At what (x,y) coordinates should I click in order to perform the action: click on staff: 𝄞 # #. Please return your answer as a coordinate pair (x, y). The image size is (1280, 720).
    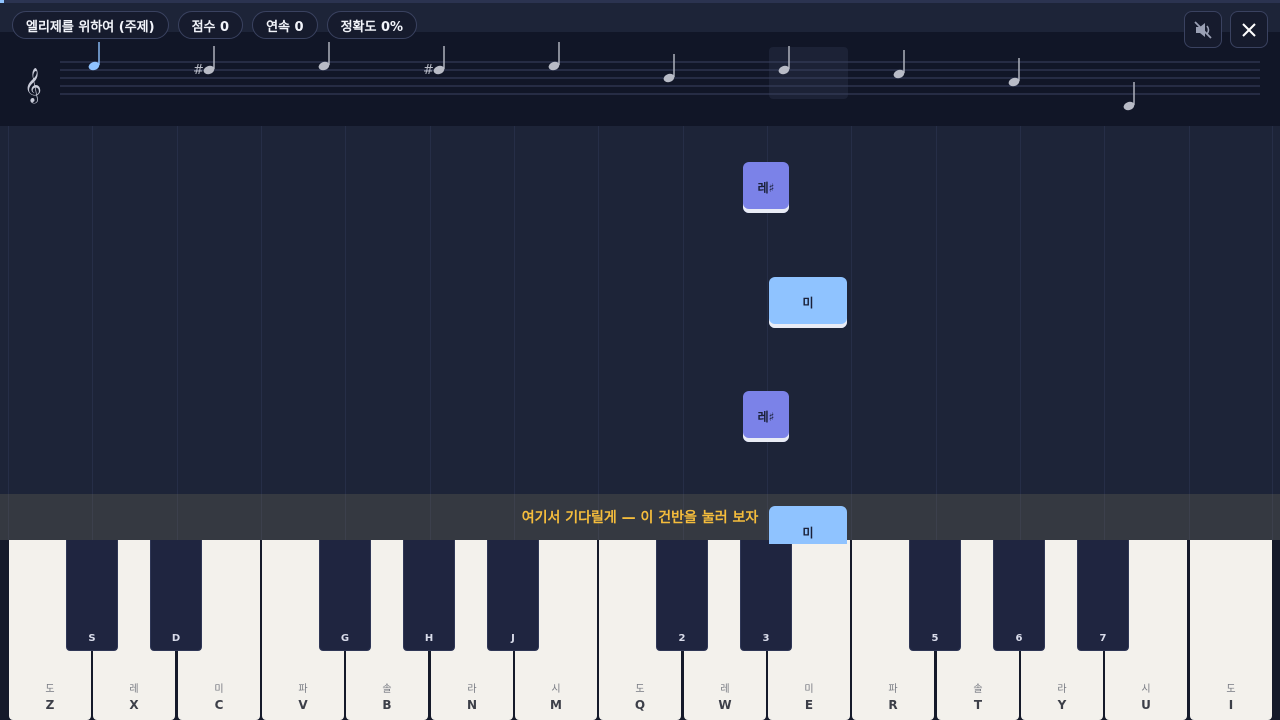
    Looking at the image, I should click on (642, 76).